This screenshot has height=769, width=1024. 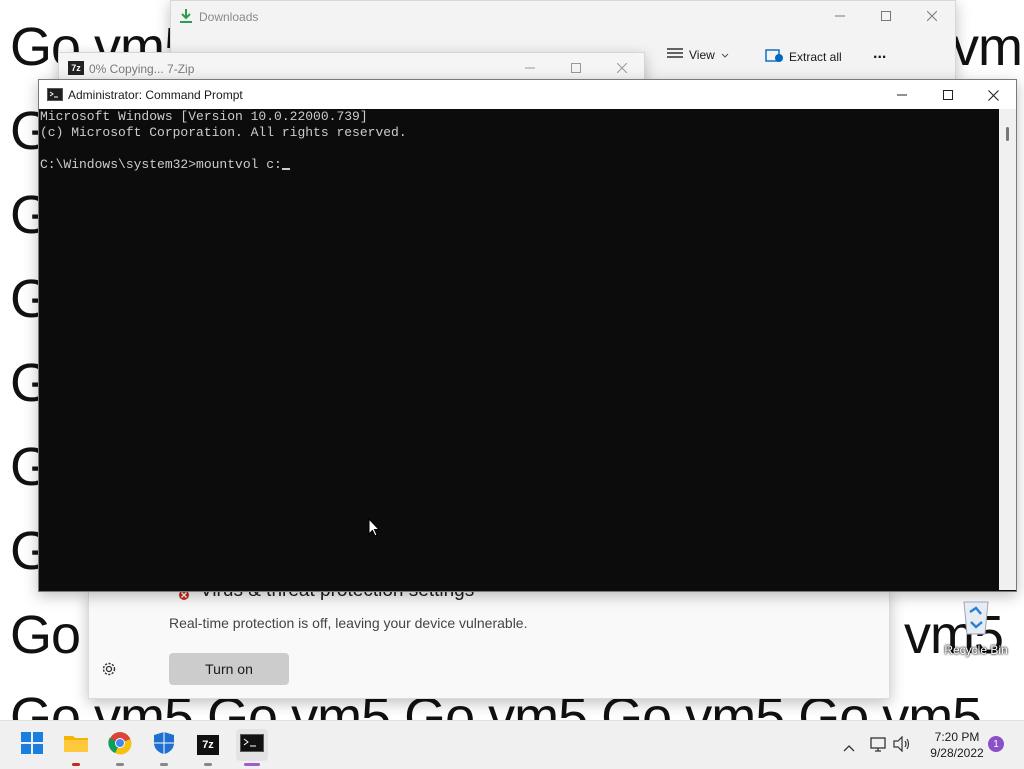 I want to click on chevron-down-icon, so click(x=725, y=55).